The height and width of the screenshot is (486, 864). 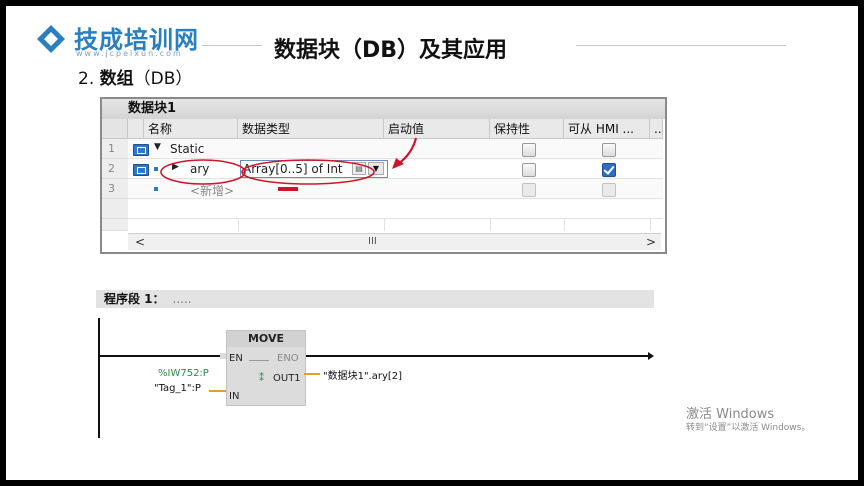 I want to click on scroll-thumb: III, so click(x=372, y=241).